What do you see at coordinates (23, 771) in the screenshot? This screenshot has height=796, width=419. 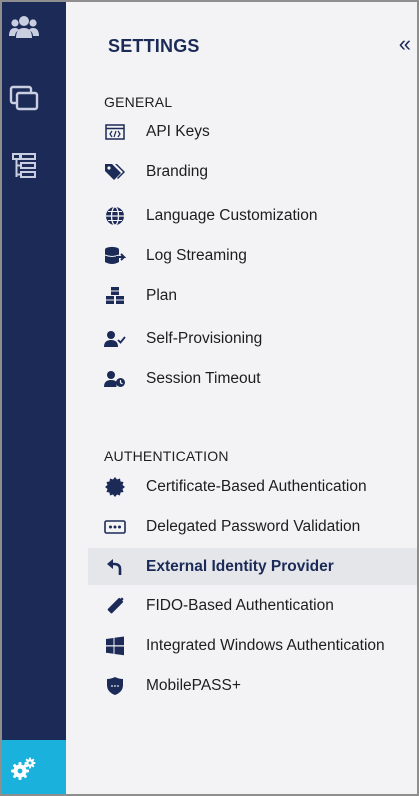 I see `settings-gears-icon` at bounding box center [23, 771].